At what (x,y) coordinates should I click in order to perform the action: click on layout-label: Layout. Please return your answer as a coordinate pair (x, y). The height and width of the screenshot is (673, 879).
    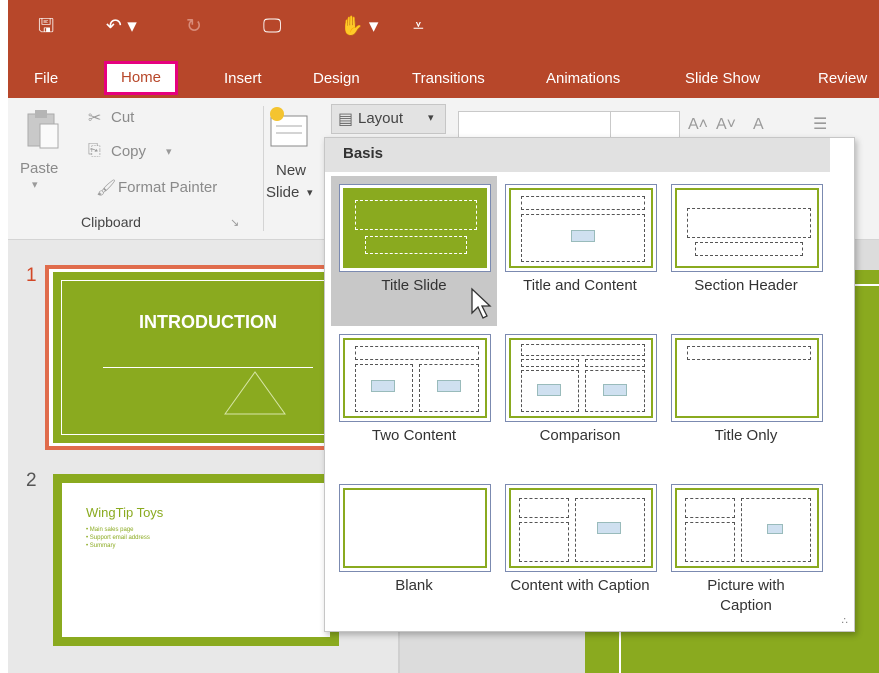
    Looking at the image, I should click on (381, 118).